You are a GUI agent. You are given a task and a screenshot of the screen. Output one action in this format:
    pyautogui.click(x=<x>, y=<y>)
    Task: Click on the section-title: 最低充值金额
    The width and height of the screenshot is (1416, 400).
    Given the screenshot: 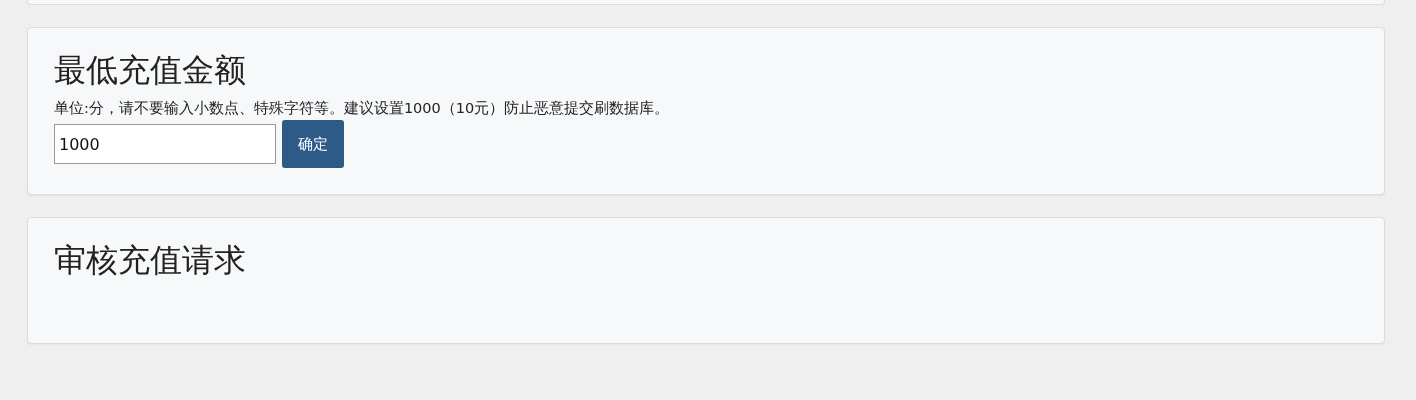 What is the action you would take?
    pyautogui.click(x=150, y=70)
    